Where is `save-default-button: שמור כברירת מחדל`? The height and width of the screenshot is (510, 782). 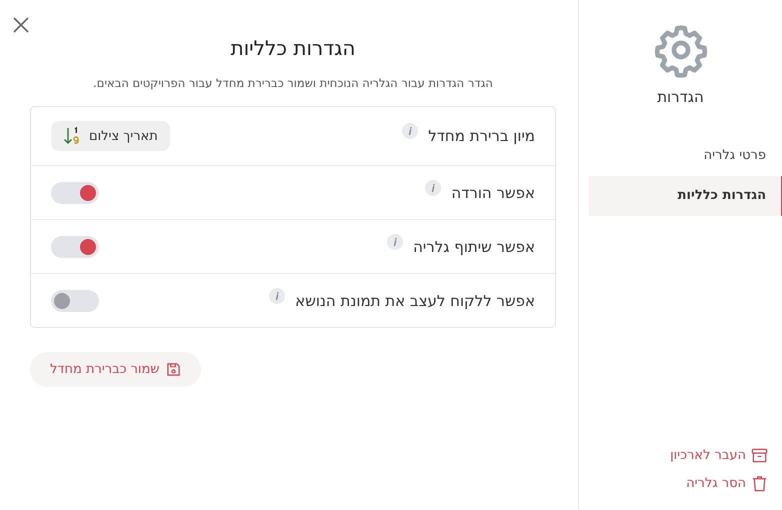 save-default-button: שמור כברירת מחדל is located at coordinates (115, 369).